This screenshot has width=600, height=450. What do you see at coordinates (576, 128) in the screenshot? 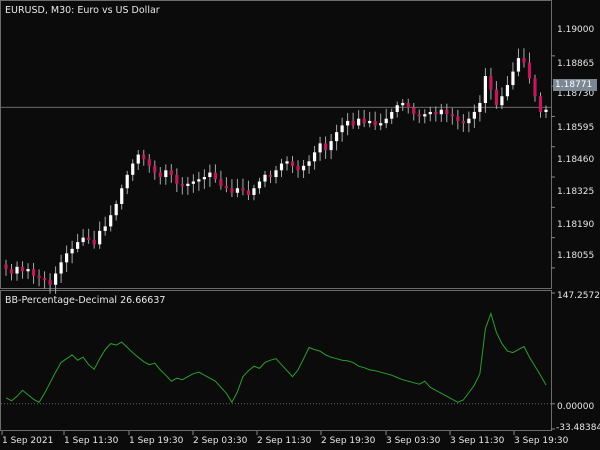
I see `price-tick-label: 1.18595` at bounding box center [576, 128].